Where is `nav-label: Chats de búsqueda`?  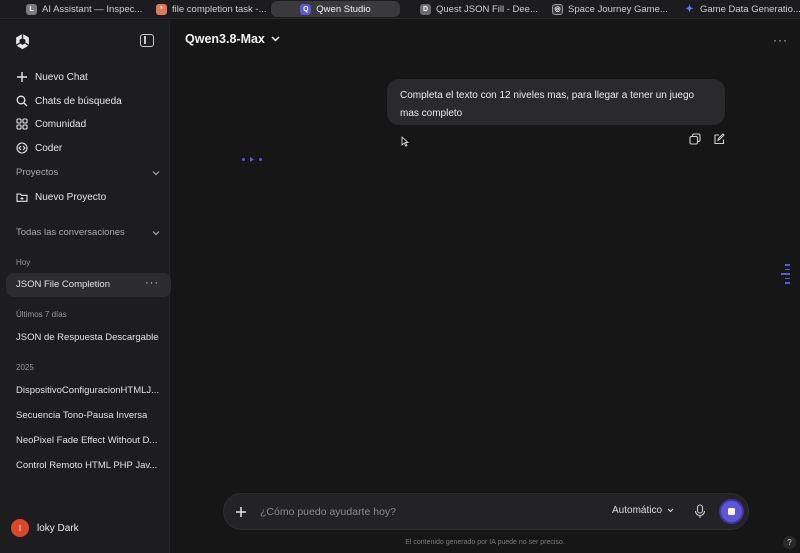
nav-label: Chats de búsqueda is located at coordinates (78, 101).